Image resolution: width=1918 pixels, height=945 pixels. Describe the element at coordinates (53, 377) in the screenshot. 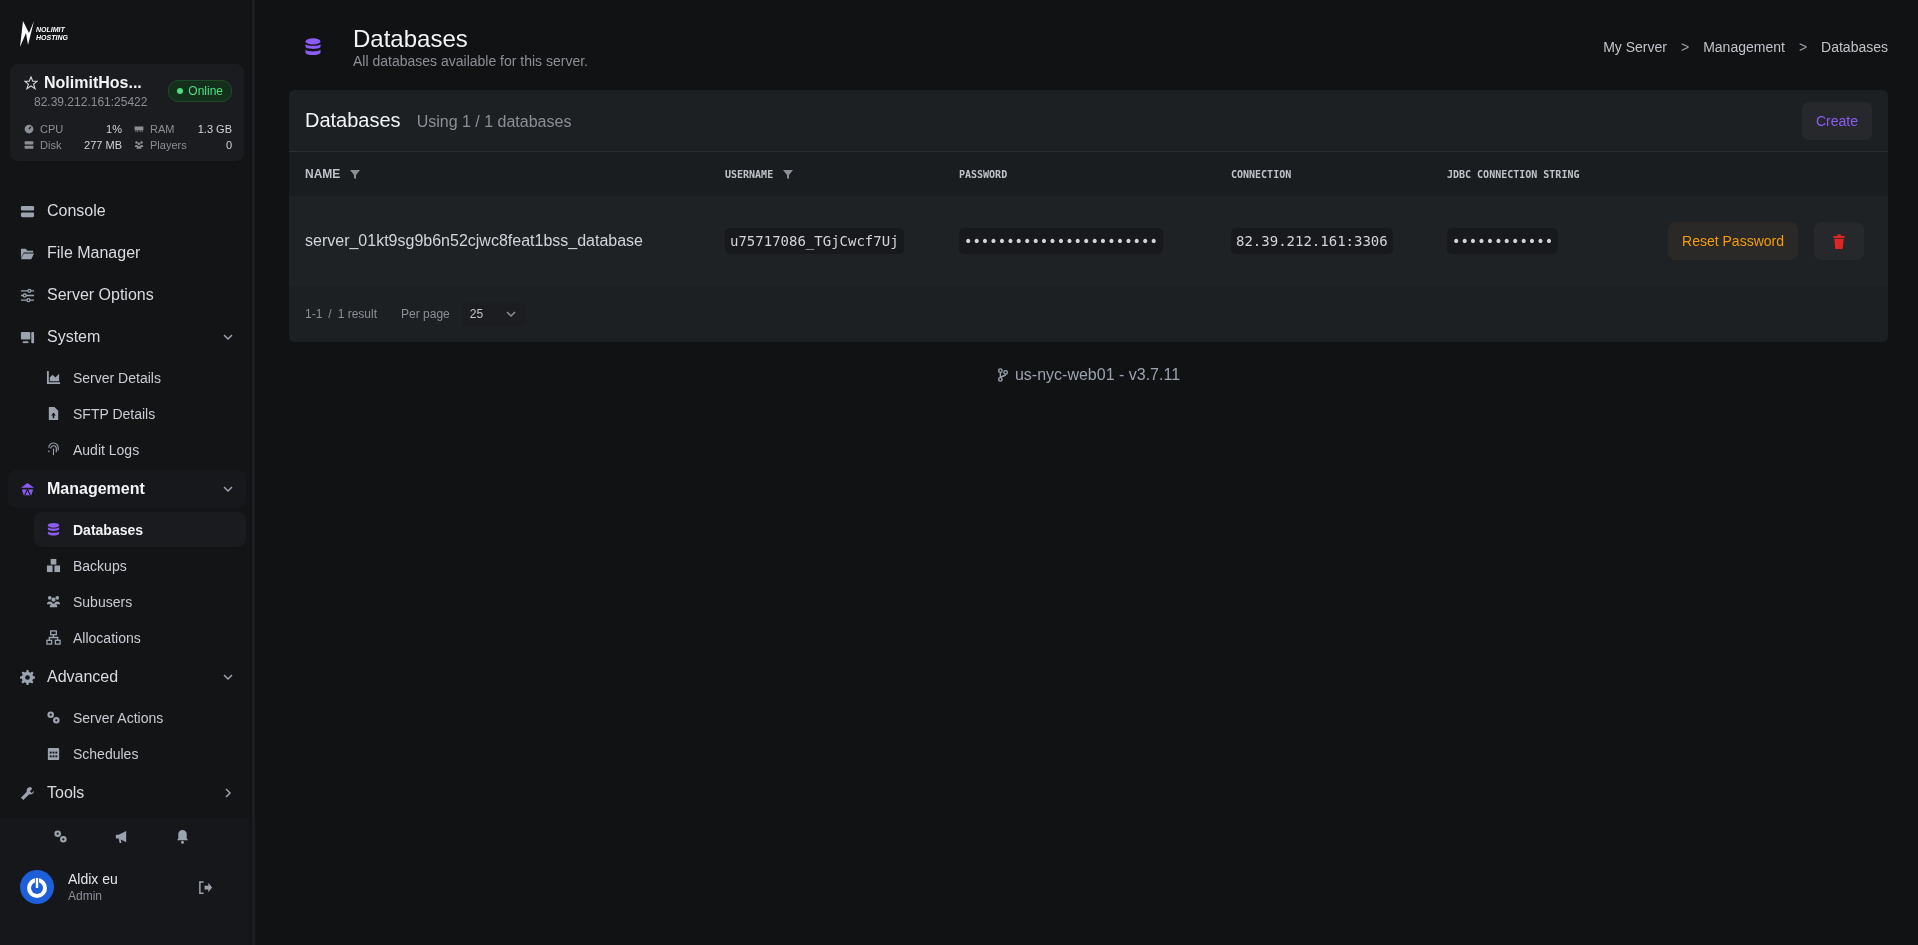

I see `chart-icon` at that location.